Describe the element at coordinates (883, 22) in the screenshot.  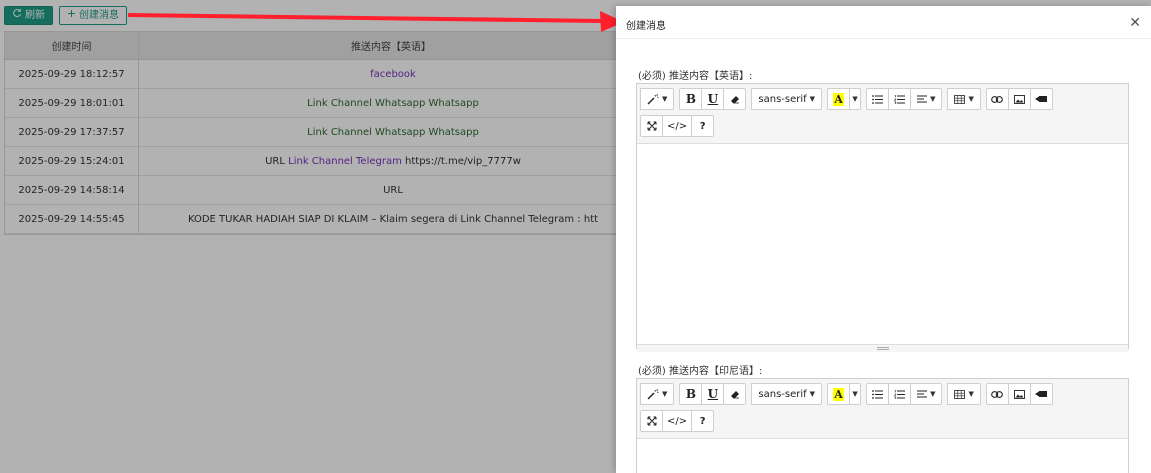
I see `dialog-header: 创建消息 ✕` at that location.